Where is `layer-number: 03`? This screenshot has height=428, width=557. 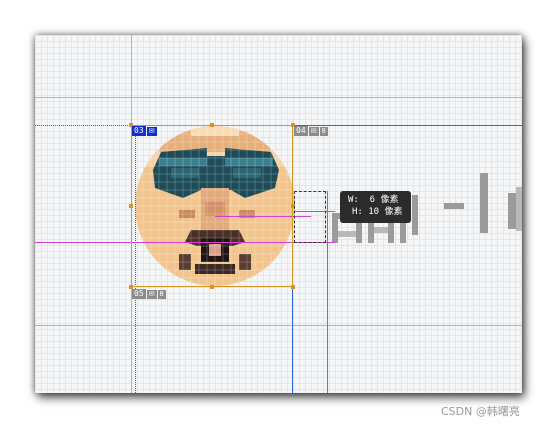 layer-number: 03 is located at coordinates (139, 131).